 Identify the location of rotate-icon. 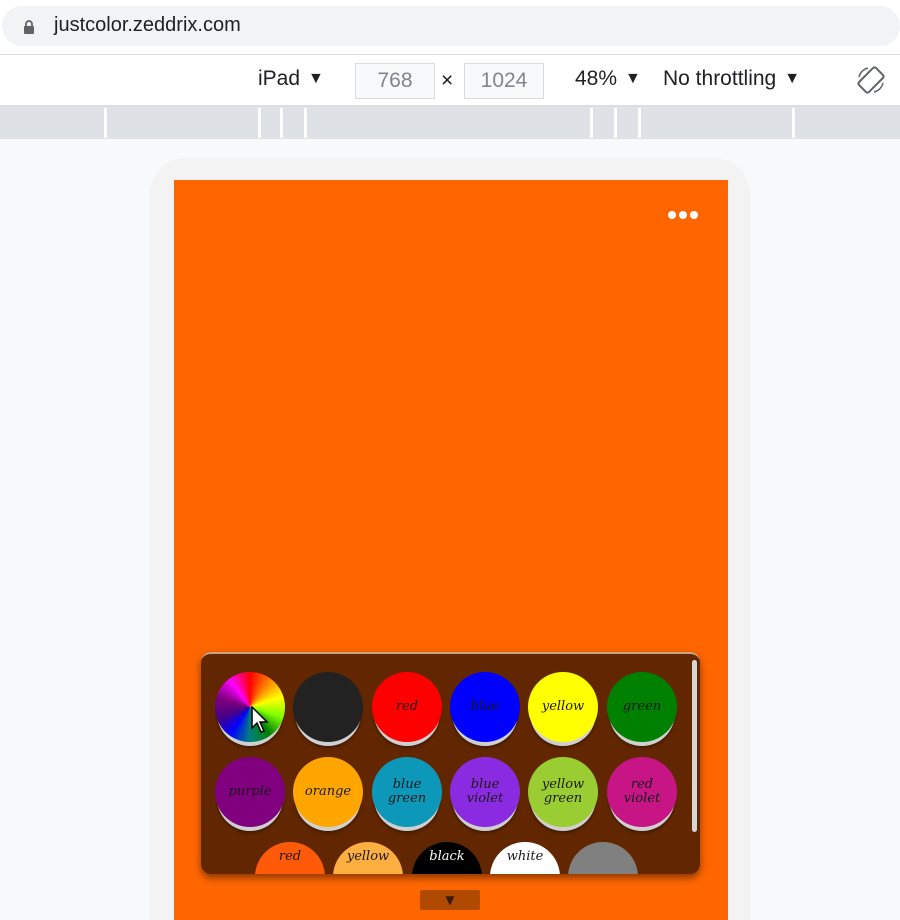
(871, 80).